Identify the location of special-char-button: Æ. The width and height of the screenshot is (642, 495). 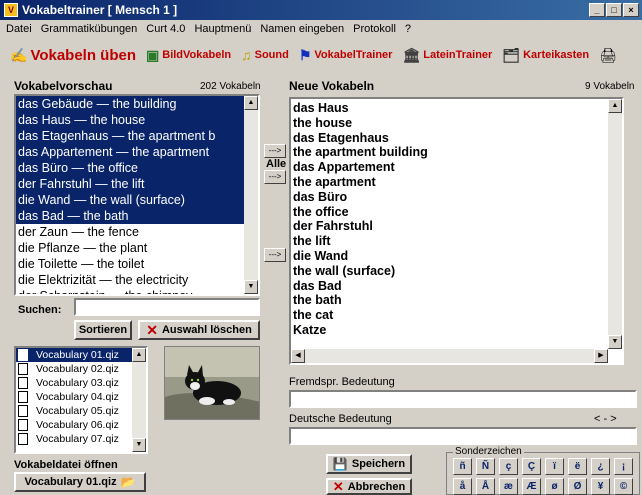
(531, 486).